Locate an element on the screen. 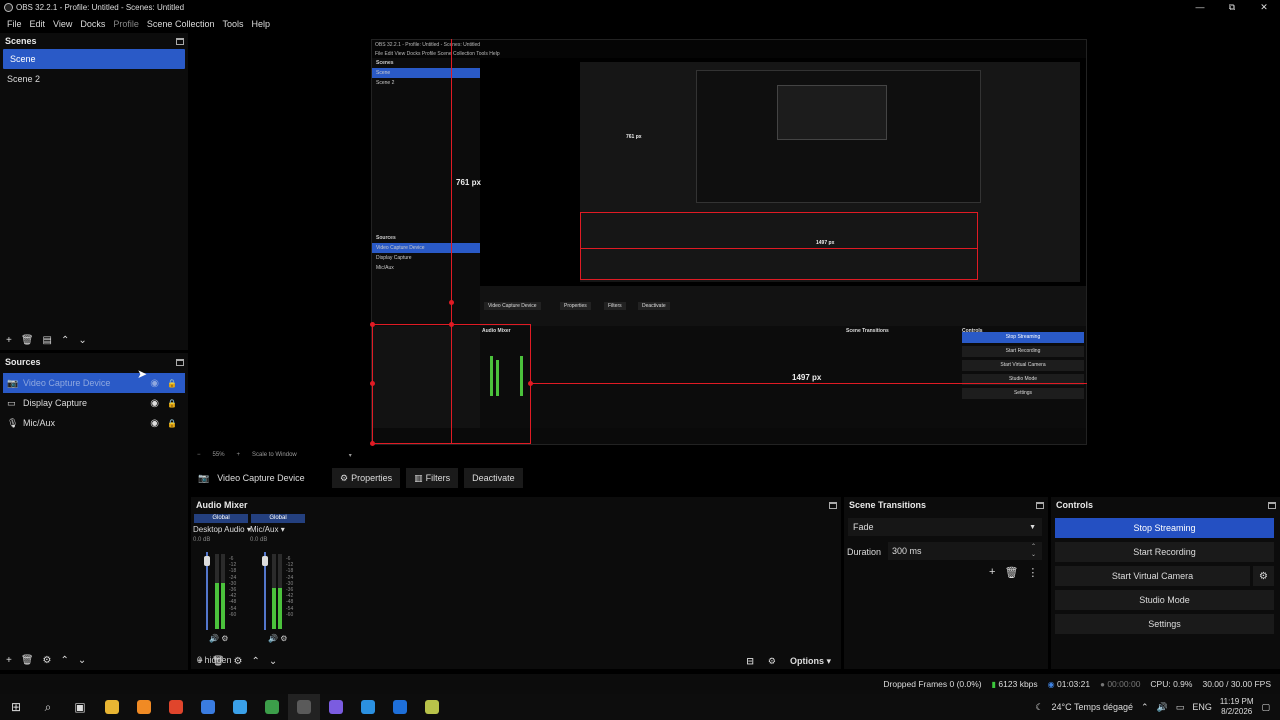  properties-button: ⚙ Properties is located at coordinates (366, 478).